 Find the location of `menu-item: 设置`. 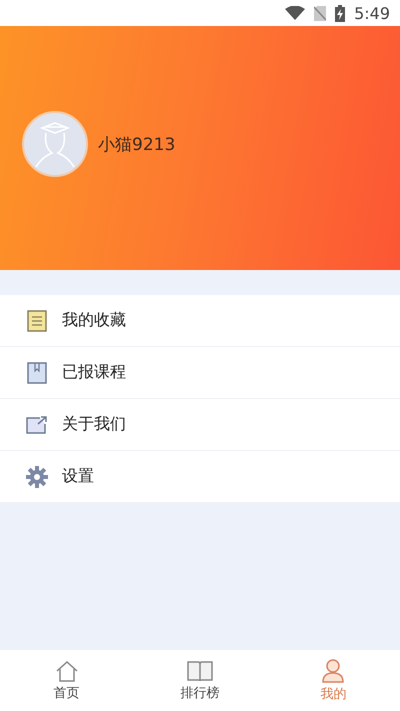

menu-item: 设置 is located at coordinates (200, 477).